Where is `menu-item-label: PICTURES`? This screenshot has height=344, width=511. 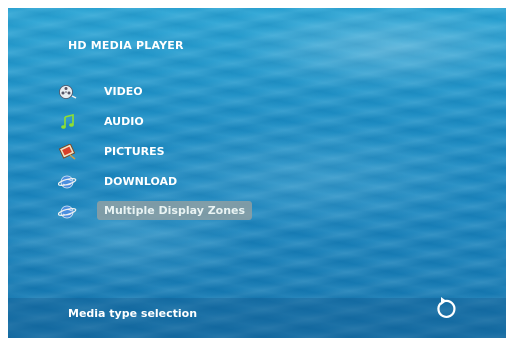 menu-item-label: PICTURES is located at coordinates (134, 151).